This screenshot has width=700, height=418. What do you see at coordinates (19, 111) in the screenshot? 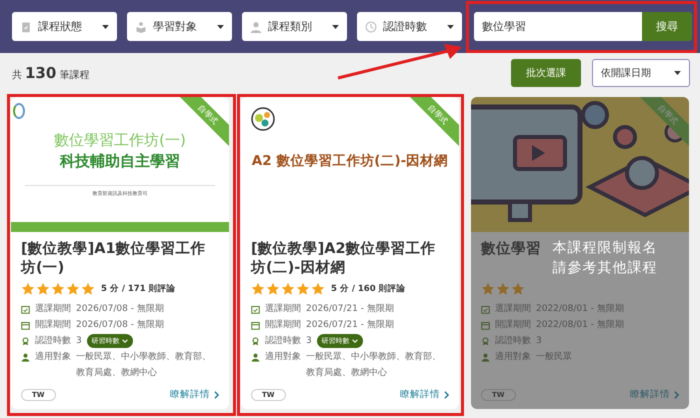
I see `logo-icon` at bounding box center [19, 111].